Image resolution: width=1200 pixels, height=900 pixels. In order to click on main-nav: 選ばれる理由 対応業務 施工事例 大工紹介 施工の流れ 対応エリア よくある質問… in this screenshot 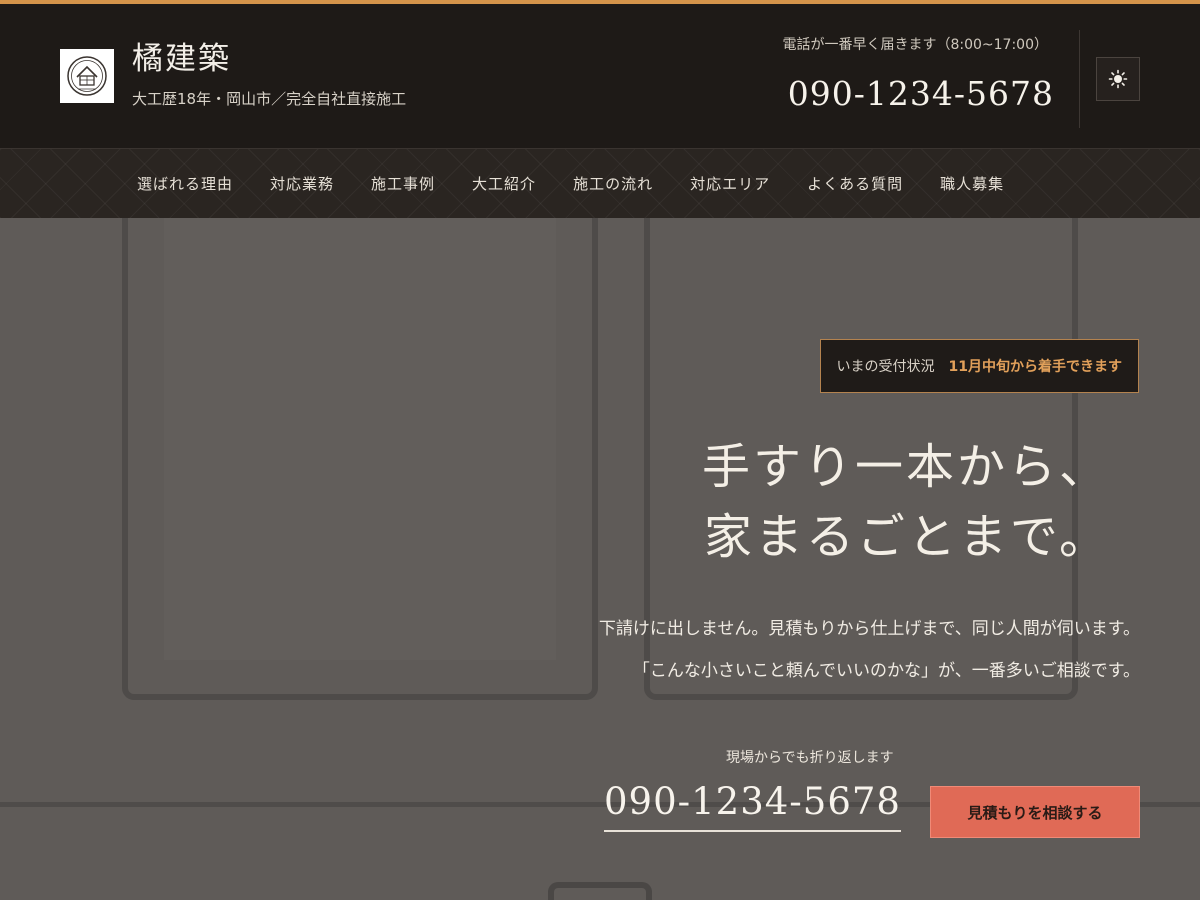, I will do `click(600, 183)`.